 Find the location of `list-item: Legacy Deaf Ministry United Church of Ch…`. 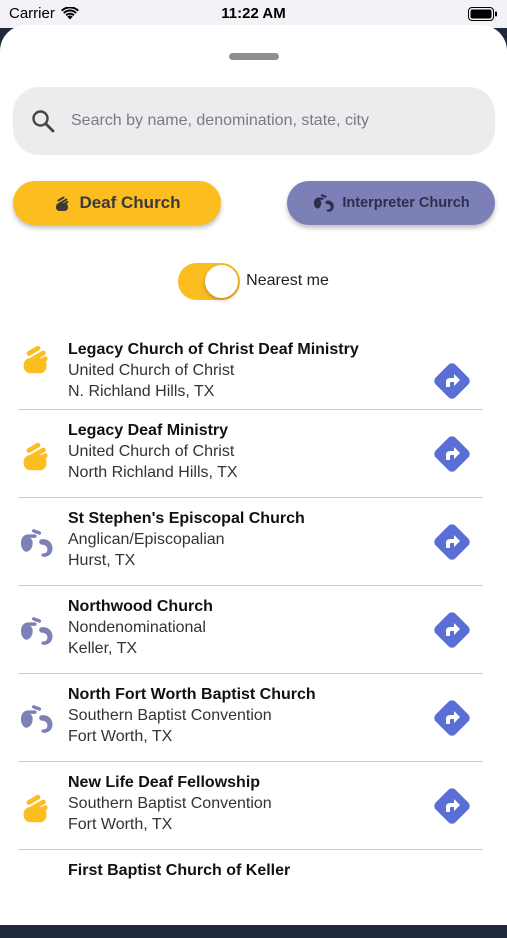

list-item: Legacy Deaf Ministry United Church of Ch… is located at coordinates (250, 454).